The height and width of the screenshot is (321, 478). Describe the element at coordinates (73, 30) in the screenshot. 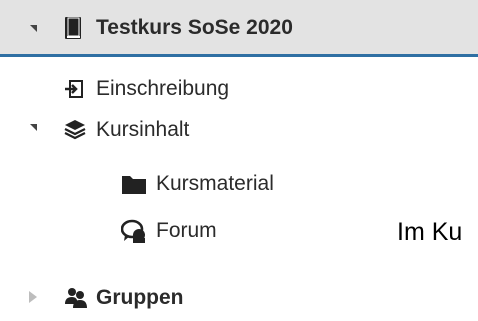

I see `book-icon` at that location.